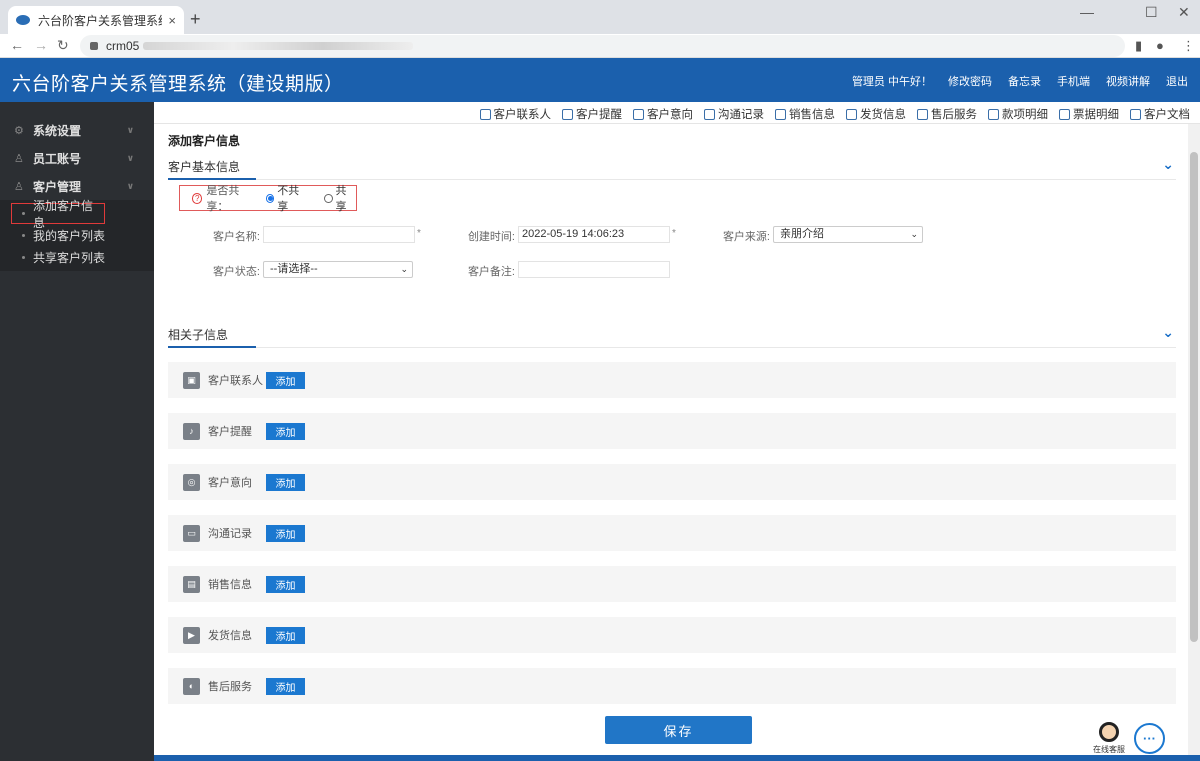 This screenshot has height=761, width=1200. What do you see at coordinates (19, 130) in the screenshot?
I see `gear-icon: ⚙` at bounding box center [19, 130].